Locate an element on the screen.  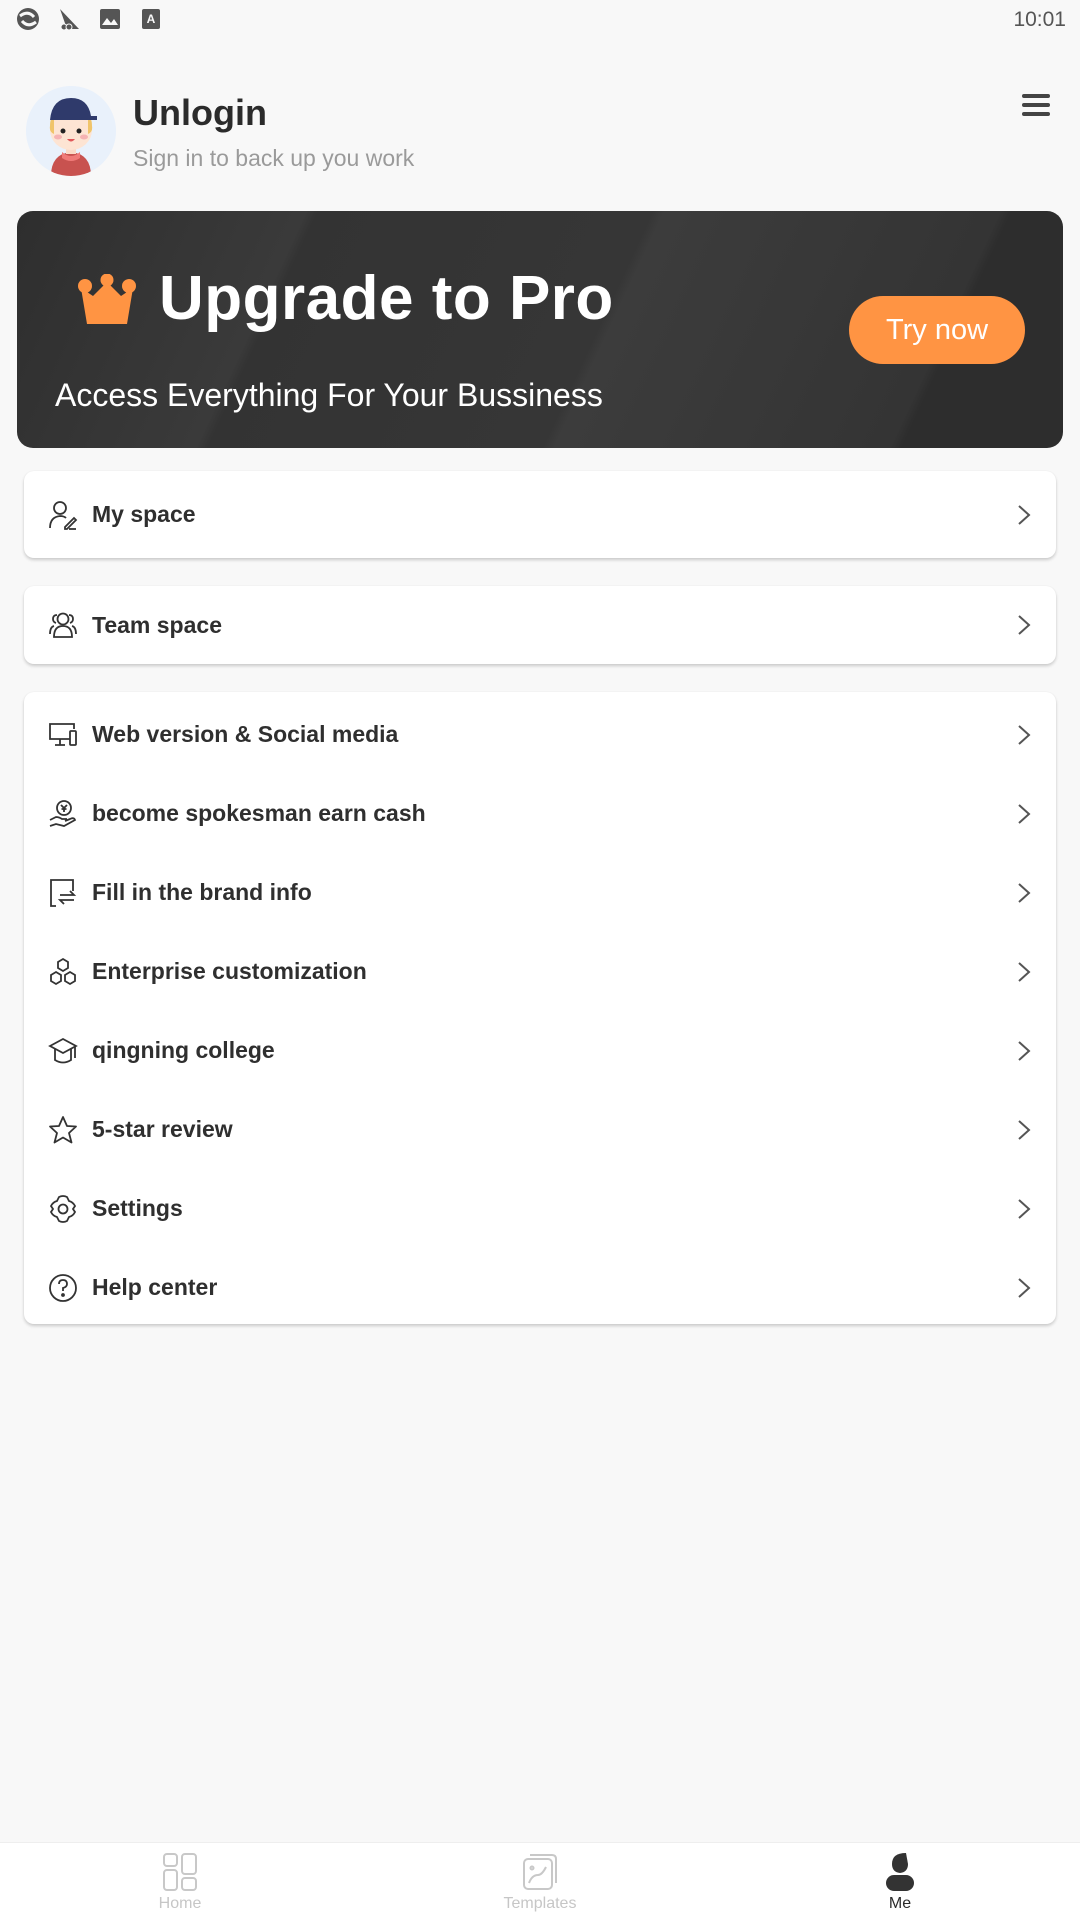
menu-item-web-version: Web version & Social media is located at coordinates (540, 734).